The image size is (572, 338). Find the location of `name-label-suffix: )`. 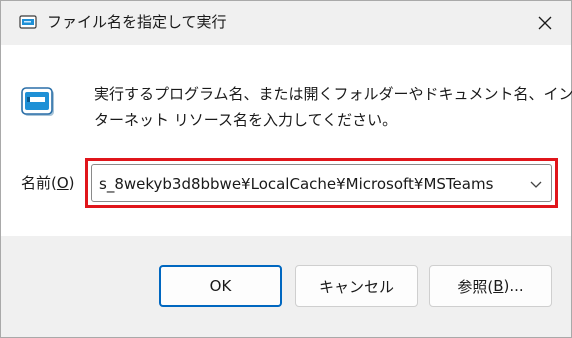

name-label-suffix: ) is located at coordinates (71, 183).